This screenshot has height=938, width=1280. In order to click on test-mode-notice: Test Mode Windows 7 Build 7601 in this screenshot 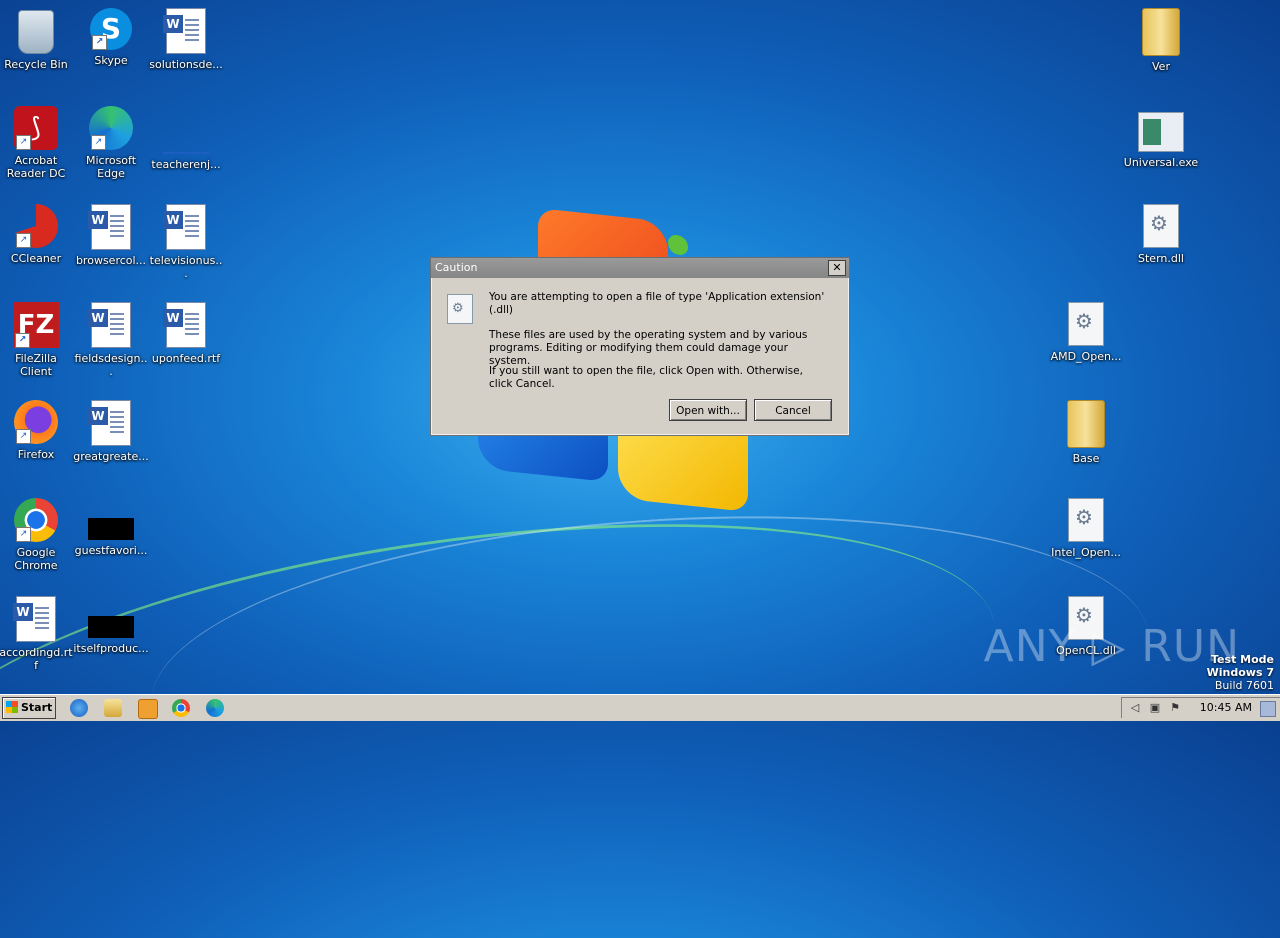, I will do `click(1240, 672)`.